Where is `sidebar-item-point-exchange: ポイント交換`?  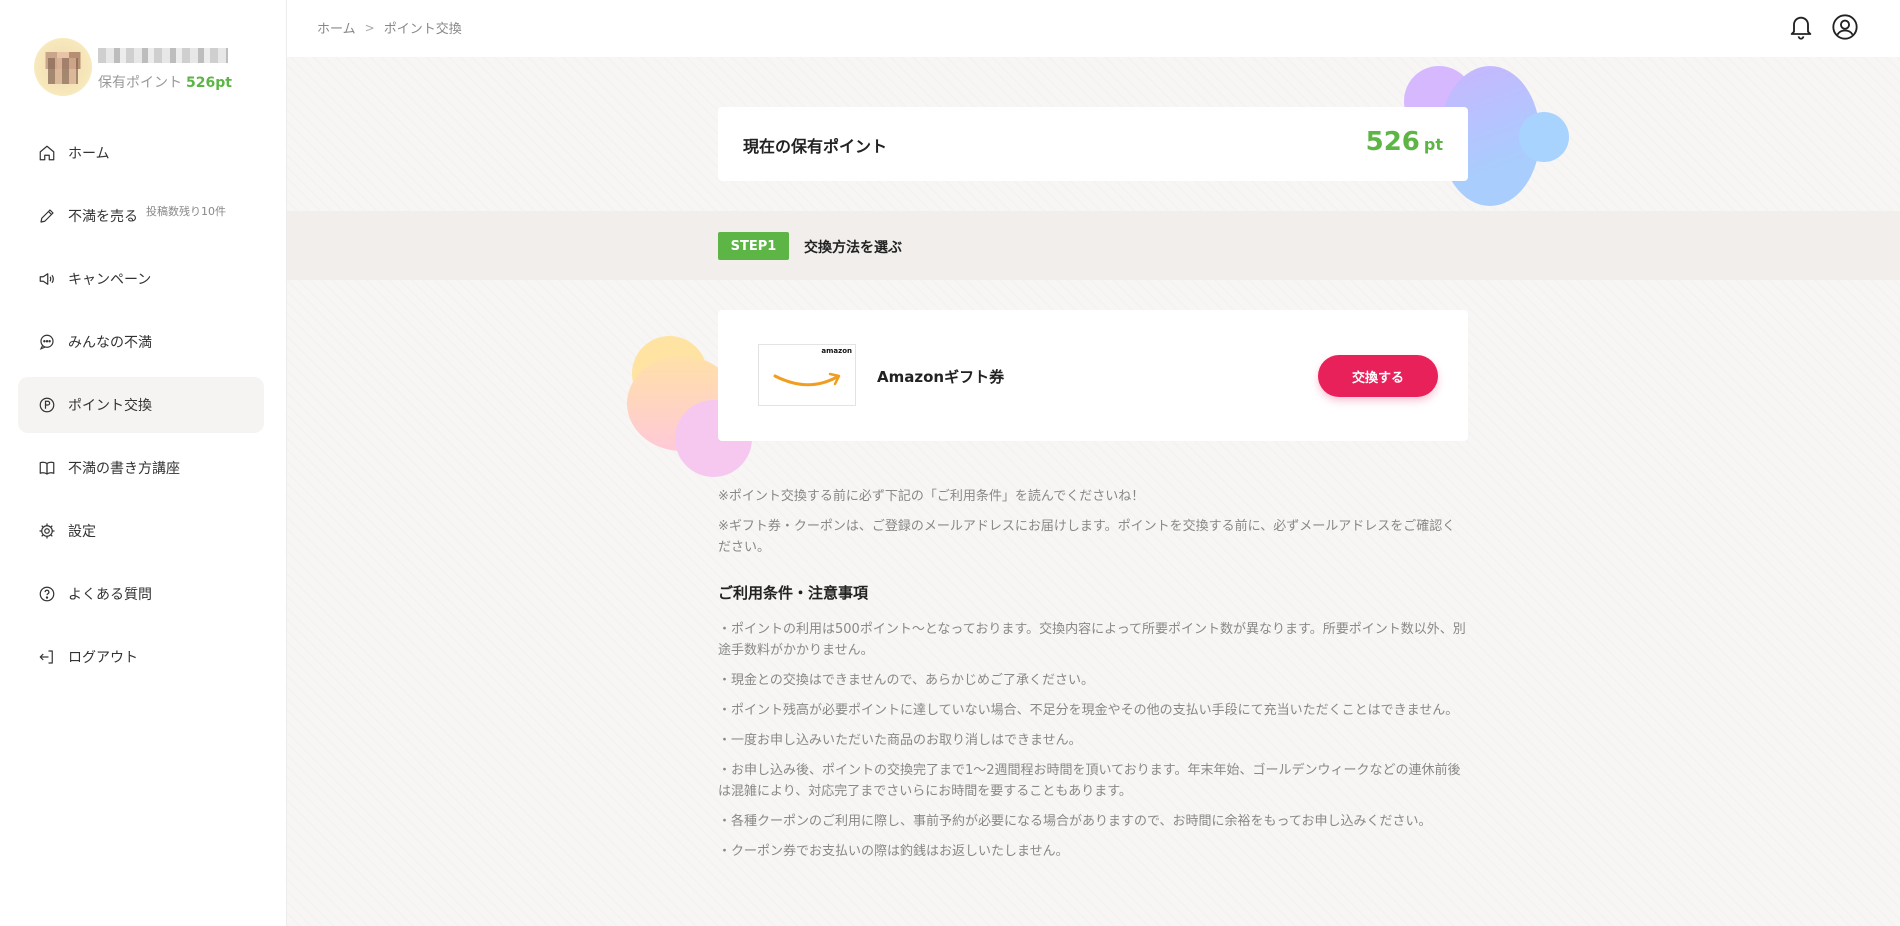
sidebar-item-point-exchange: ポイント交換 is located at coordinates (141, 405).